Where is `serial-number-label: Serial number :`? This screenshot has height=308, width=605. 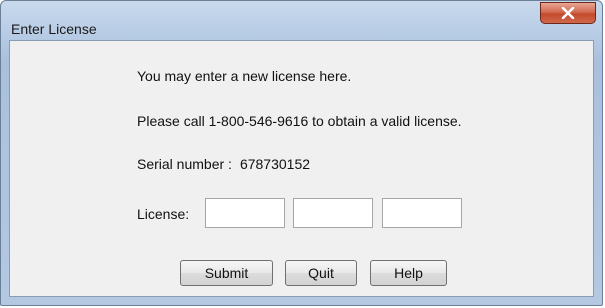
serial-number-label: Serial number : is located at coordinates (184, 164).